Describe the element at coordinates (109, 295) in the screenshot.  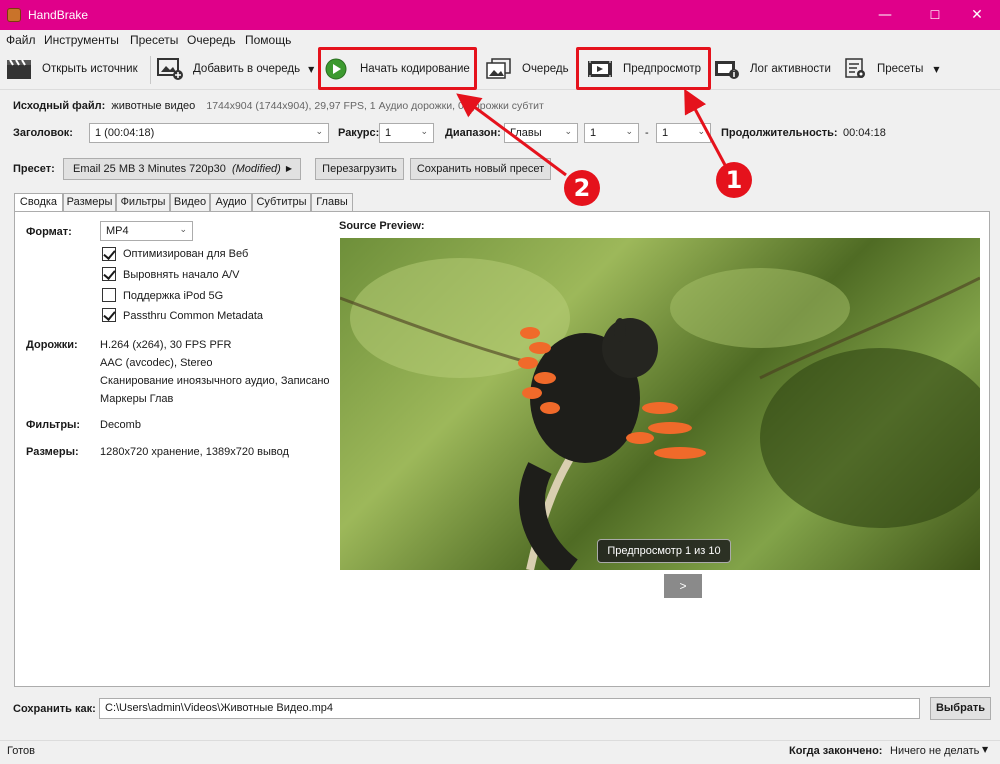
I see `ipod-support-checkbox` at that location.